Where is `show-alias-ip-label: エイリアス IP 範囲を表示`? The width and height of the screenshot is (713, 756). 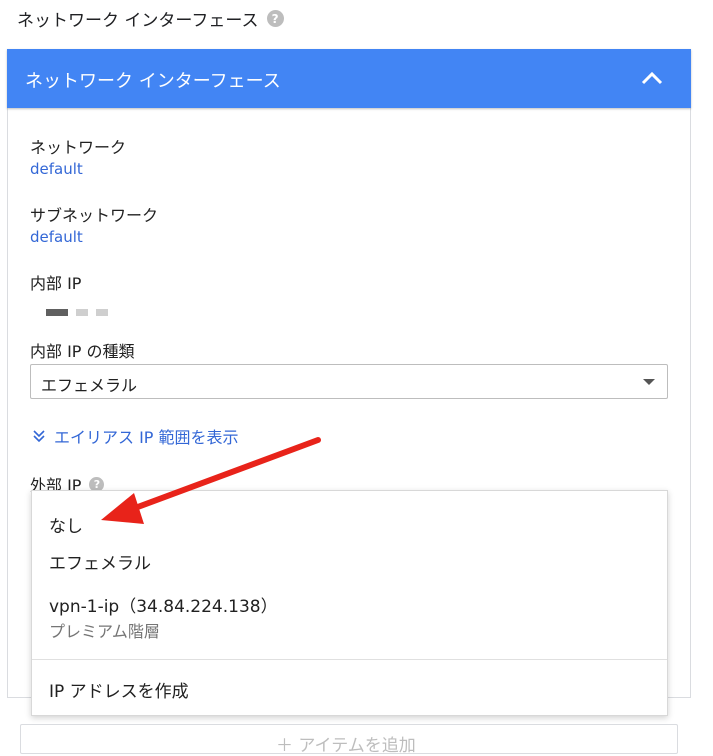
show-alias-ip-label: エイリアス IP 範囲を表示 is located at coordinates (146, 437).